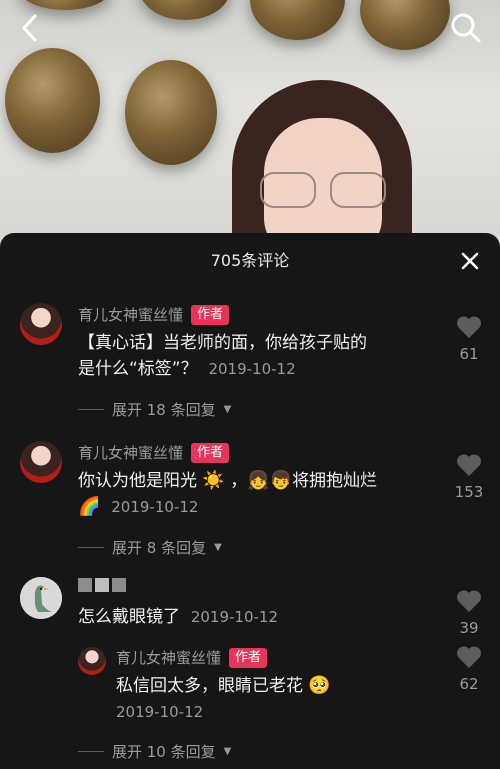  What do you see at coordinates (469, 613) in the screenshot?
I see `like-button: 39` at bounding box center [469, 613].